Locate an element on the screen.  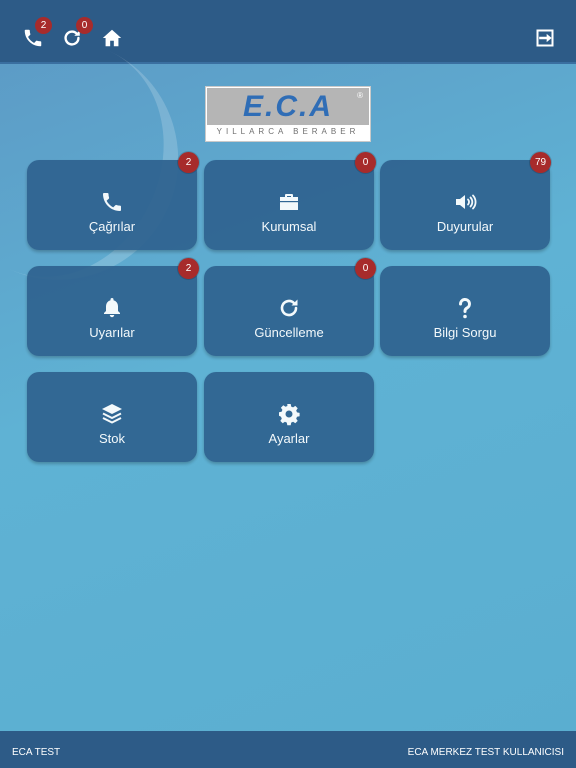
tile-announcements: Duyurular is located at coordinates (465, 205).